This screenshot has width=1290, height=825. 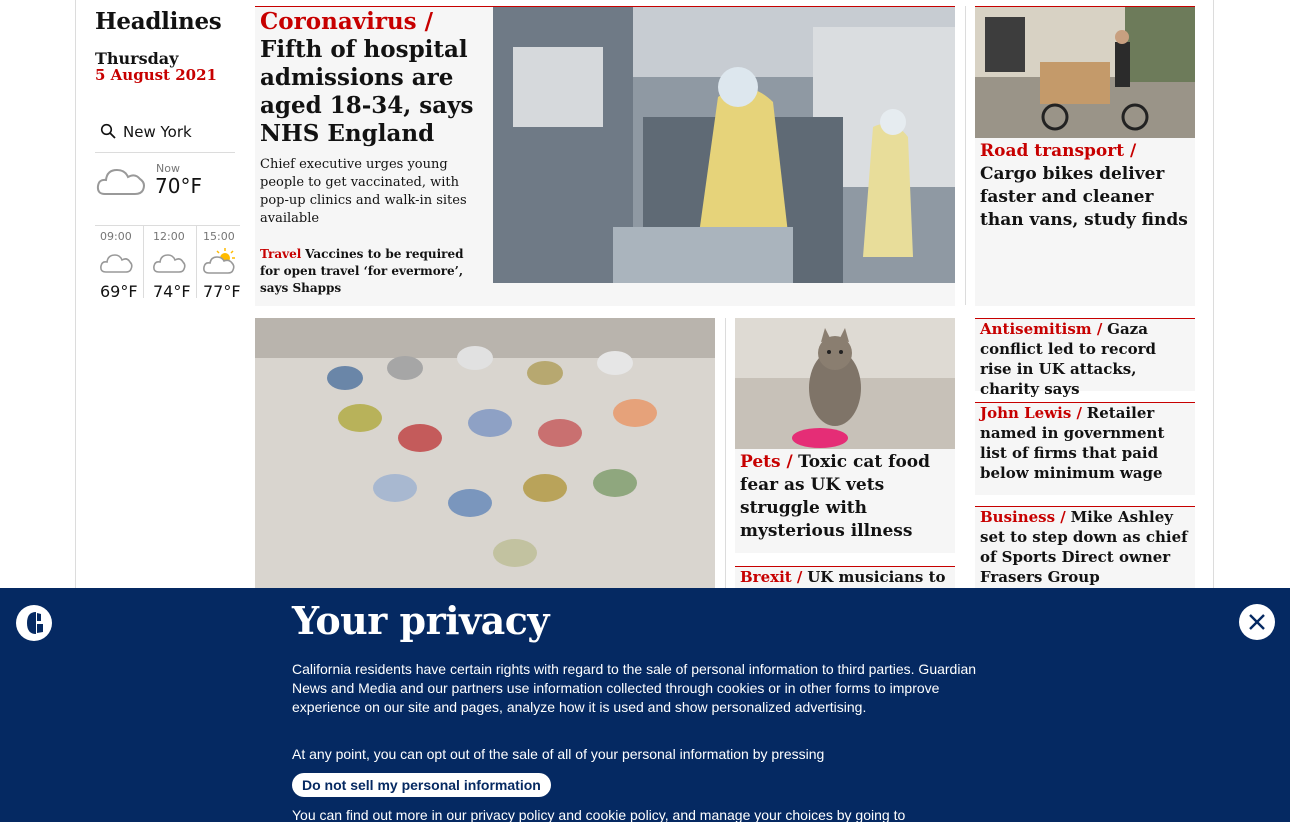 I want to click on forecast-item: 15:00 77°F, so click(x=222, y=263).